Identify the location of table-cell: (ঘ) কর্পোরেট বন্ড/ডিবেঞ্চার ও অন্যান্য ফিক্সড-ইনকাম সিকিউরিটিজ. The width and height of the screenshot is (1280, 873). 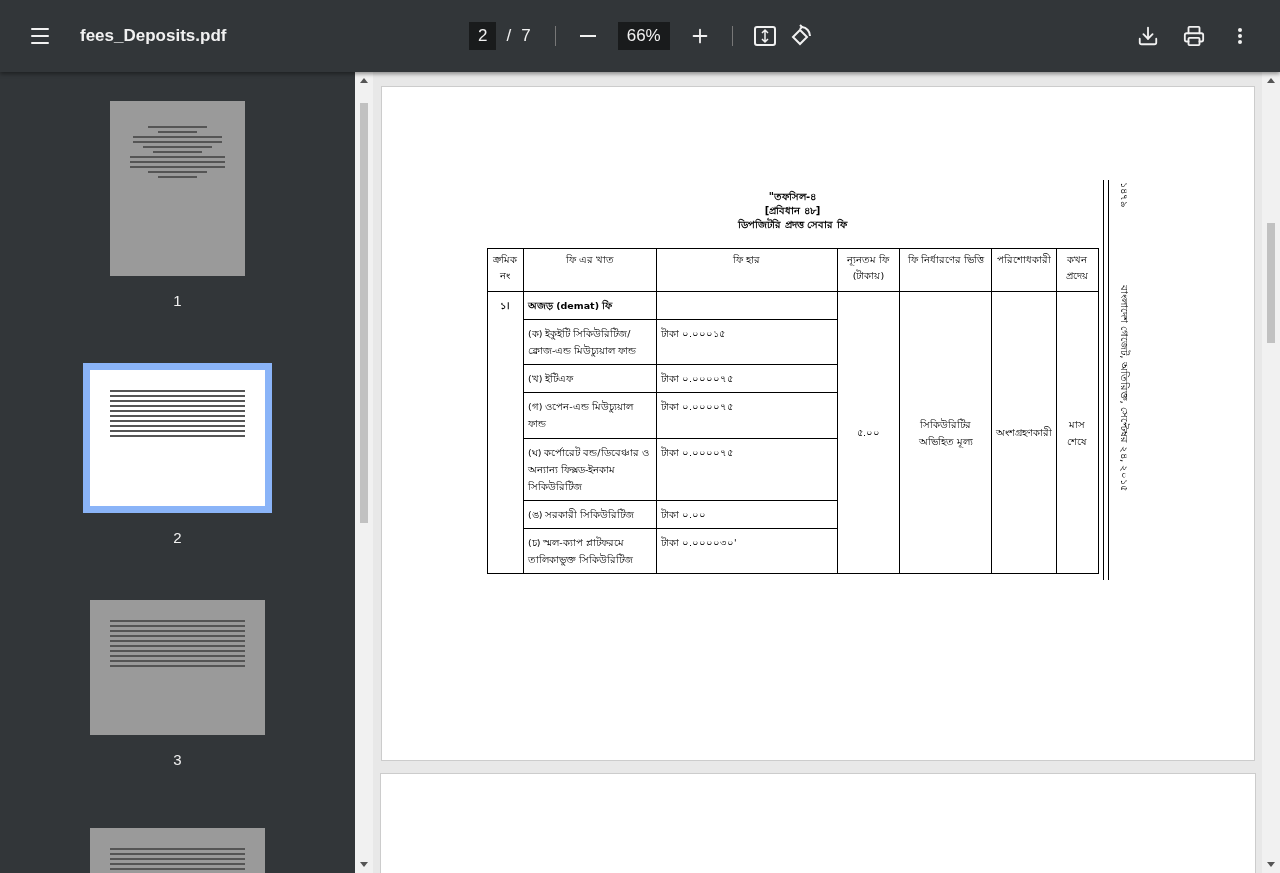
(590, 469).